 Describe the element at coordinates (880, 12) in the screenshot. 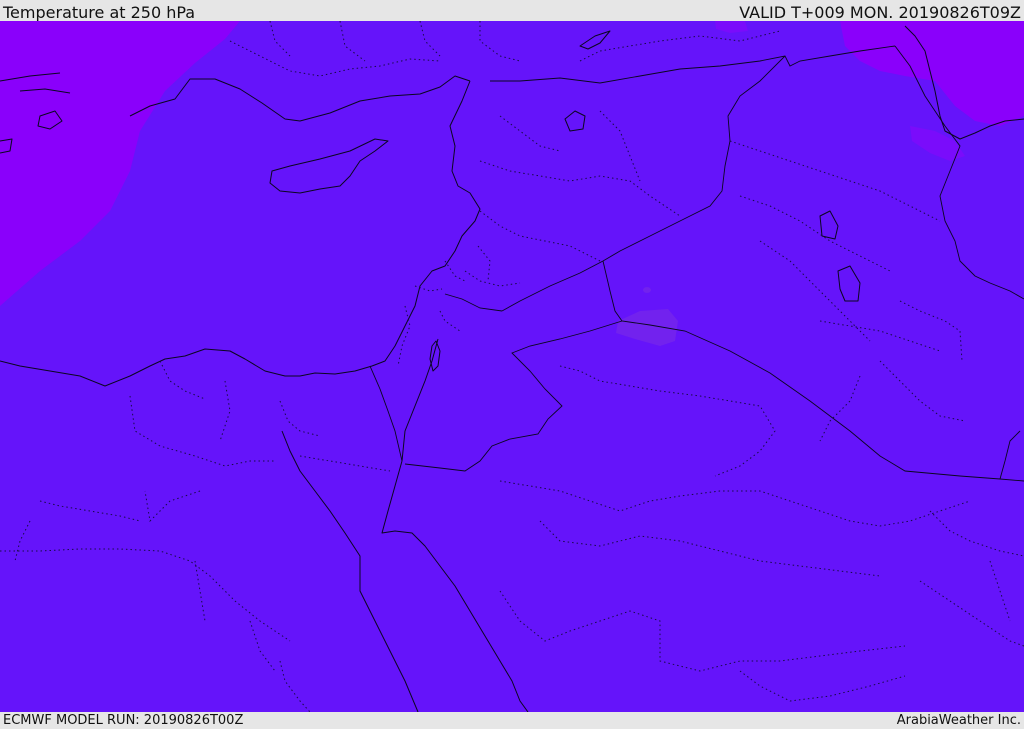

I see `valid-time-label: VALID T+009 MON. 20190826T09Z` at that location.